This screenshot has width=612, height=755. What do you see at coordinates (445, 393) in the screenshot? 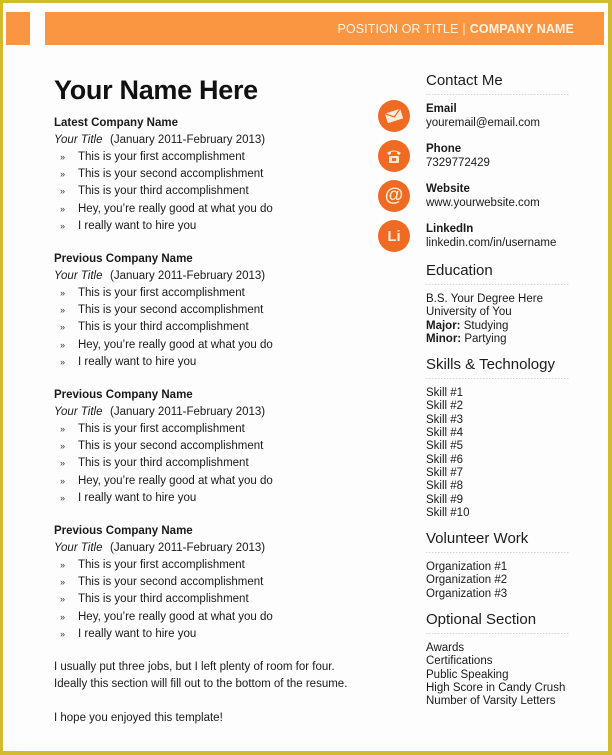
I see `skill-item: Skill #1` at bounding box center [445, 393].